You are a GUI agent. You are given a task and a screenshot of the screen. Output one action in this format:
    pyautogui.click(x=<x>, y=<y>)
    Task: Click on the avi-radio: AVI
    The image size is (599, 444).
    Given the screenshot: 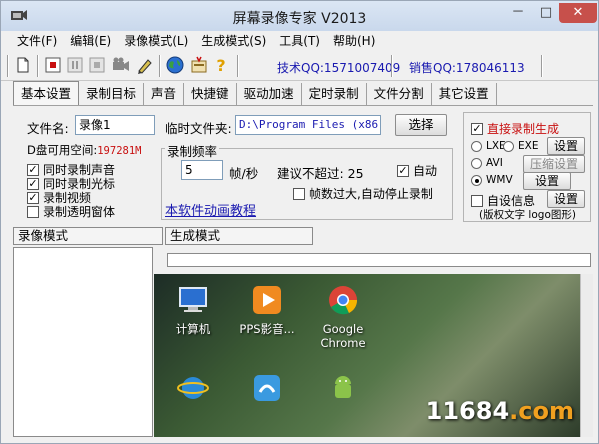 What is the action you would take?
    pyautogui.click(x=487, y=163)
    